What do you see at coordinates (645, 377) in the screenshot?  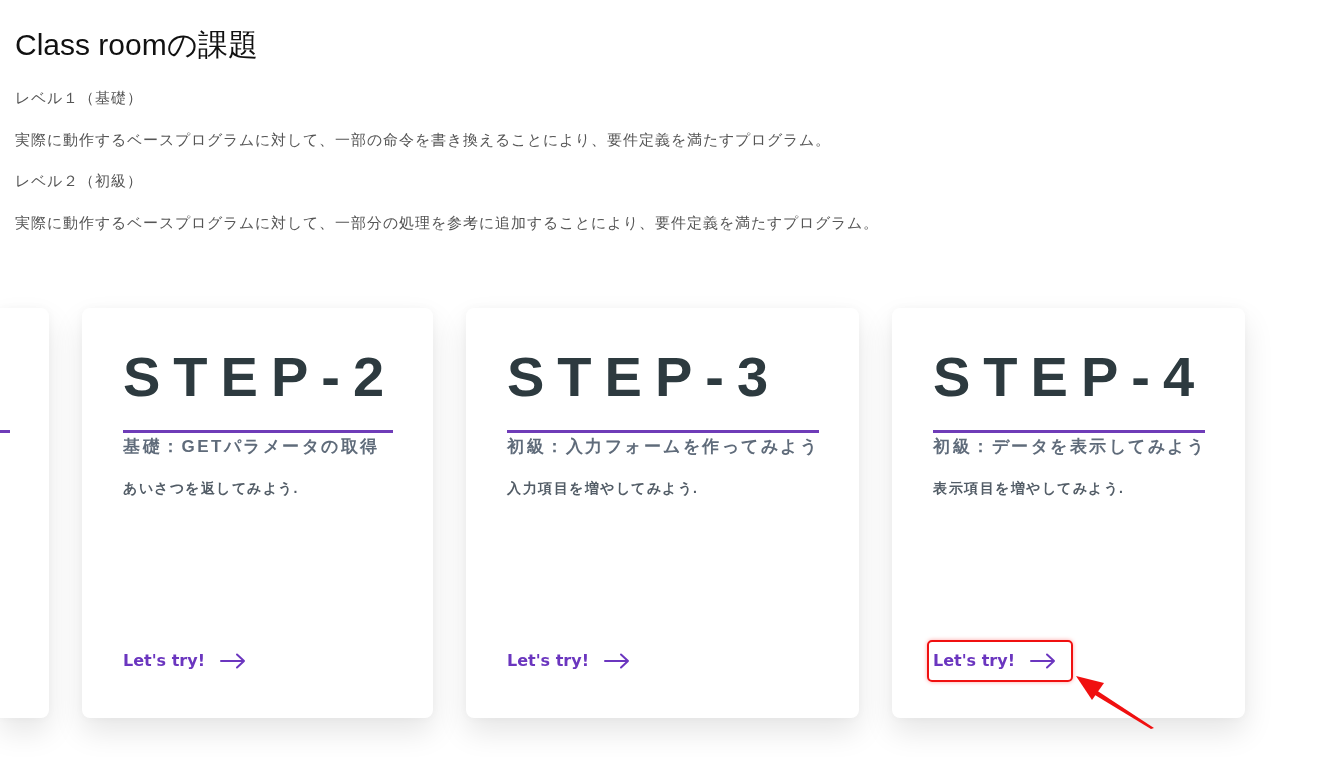 I see `step-heading: STEP-3` at bounding box center [645, 377].